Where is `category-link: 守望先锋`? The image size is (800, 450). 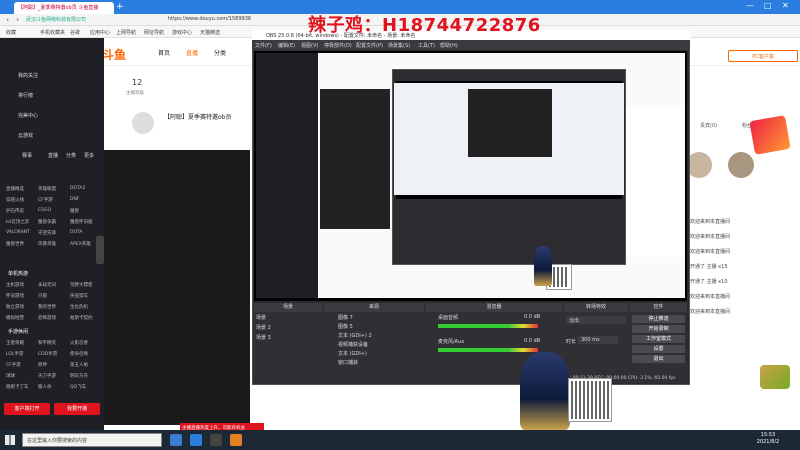 category-link: 守望先锋 is located at coordinates (47, 233).